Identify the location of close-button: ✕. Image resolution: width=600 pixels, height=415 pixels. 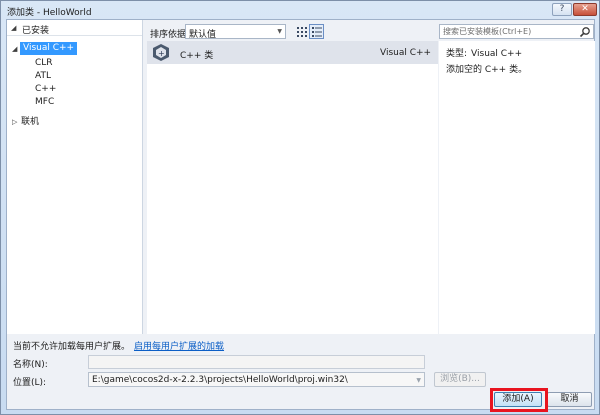
(585, 9).